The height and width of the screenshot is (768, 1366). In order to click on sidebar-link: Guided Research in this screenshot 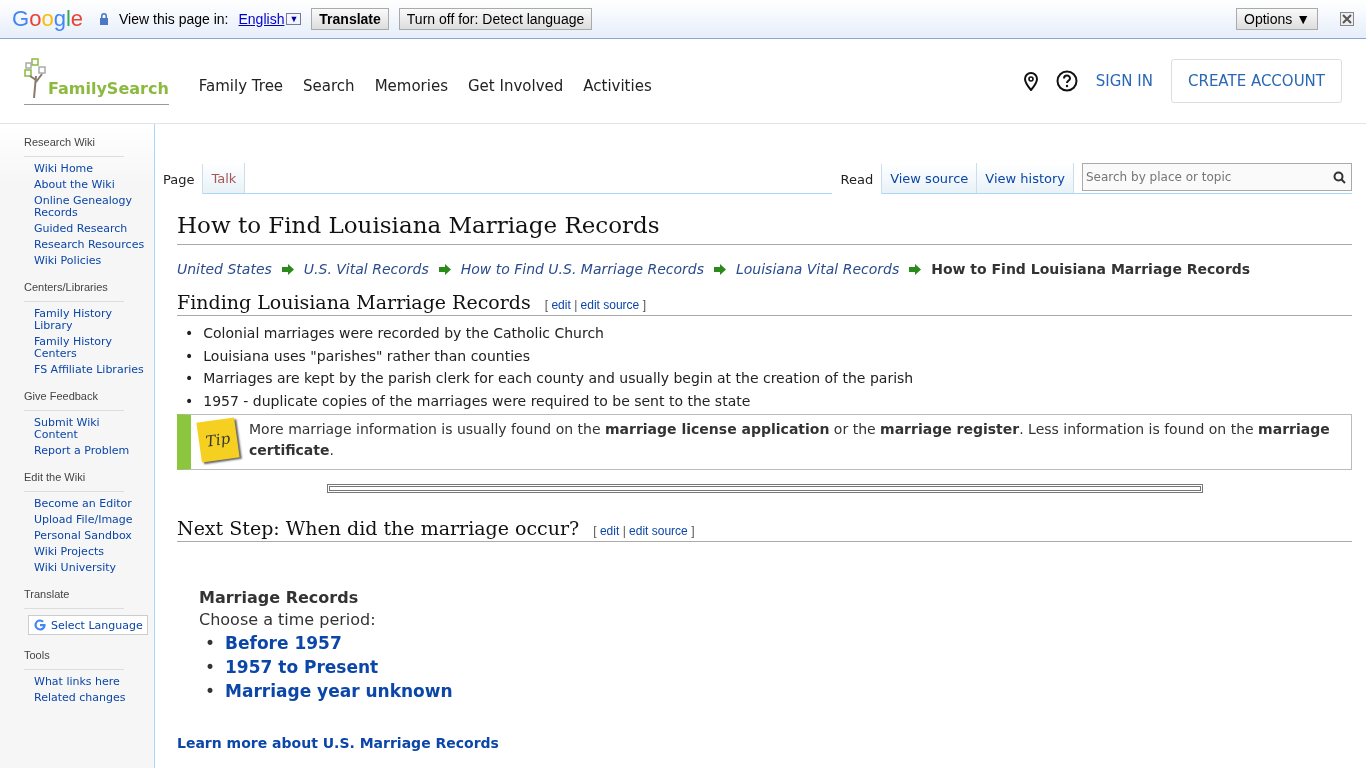, I will do `click(90, 229)`.